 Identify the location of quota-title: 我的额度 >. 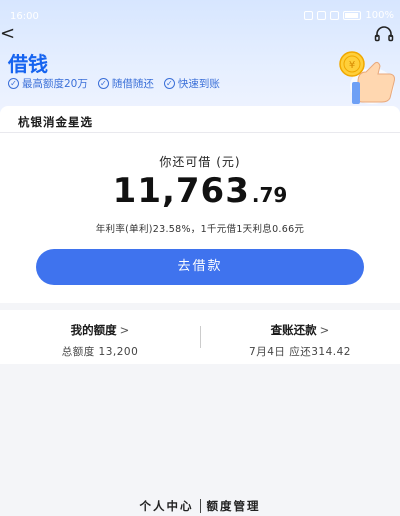
(100, 330).